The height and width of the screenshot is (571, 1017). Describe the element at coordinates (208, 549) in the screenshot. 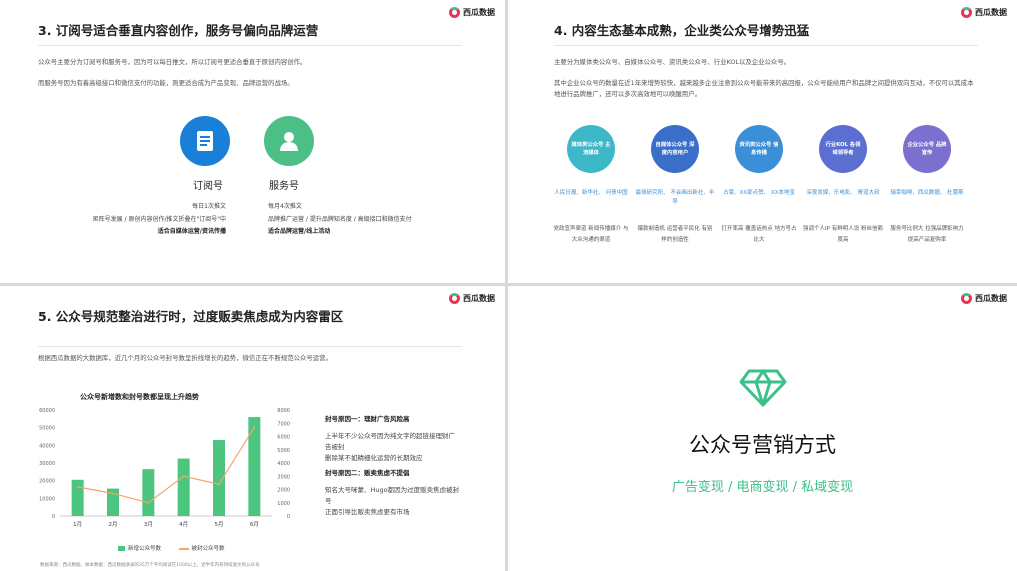

I see `legend-label: 被封公众号数` at that location.